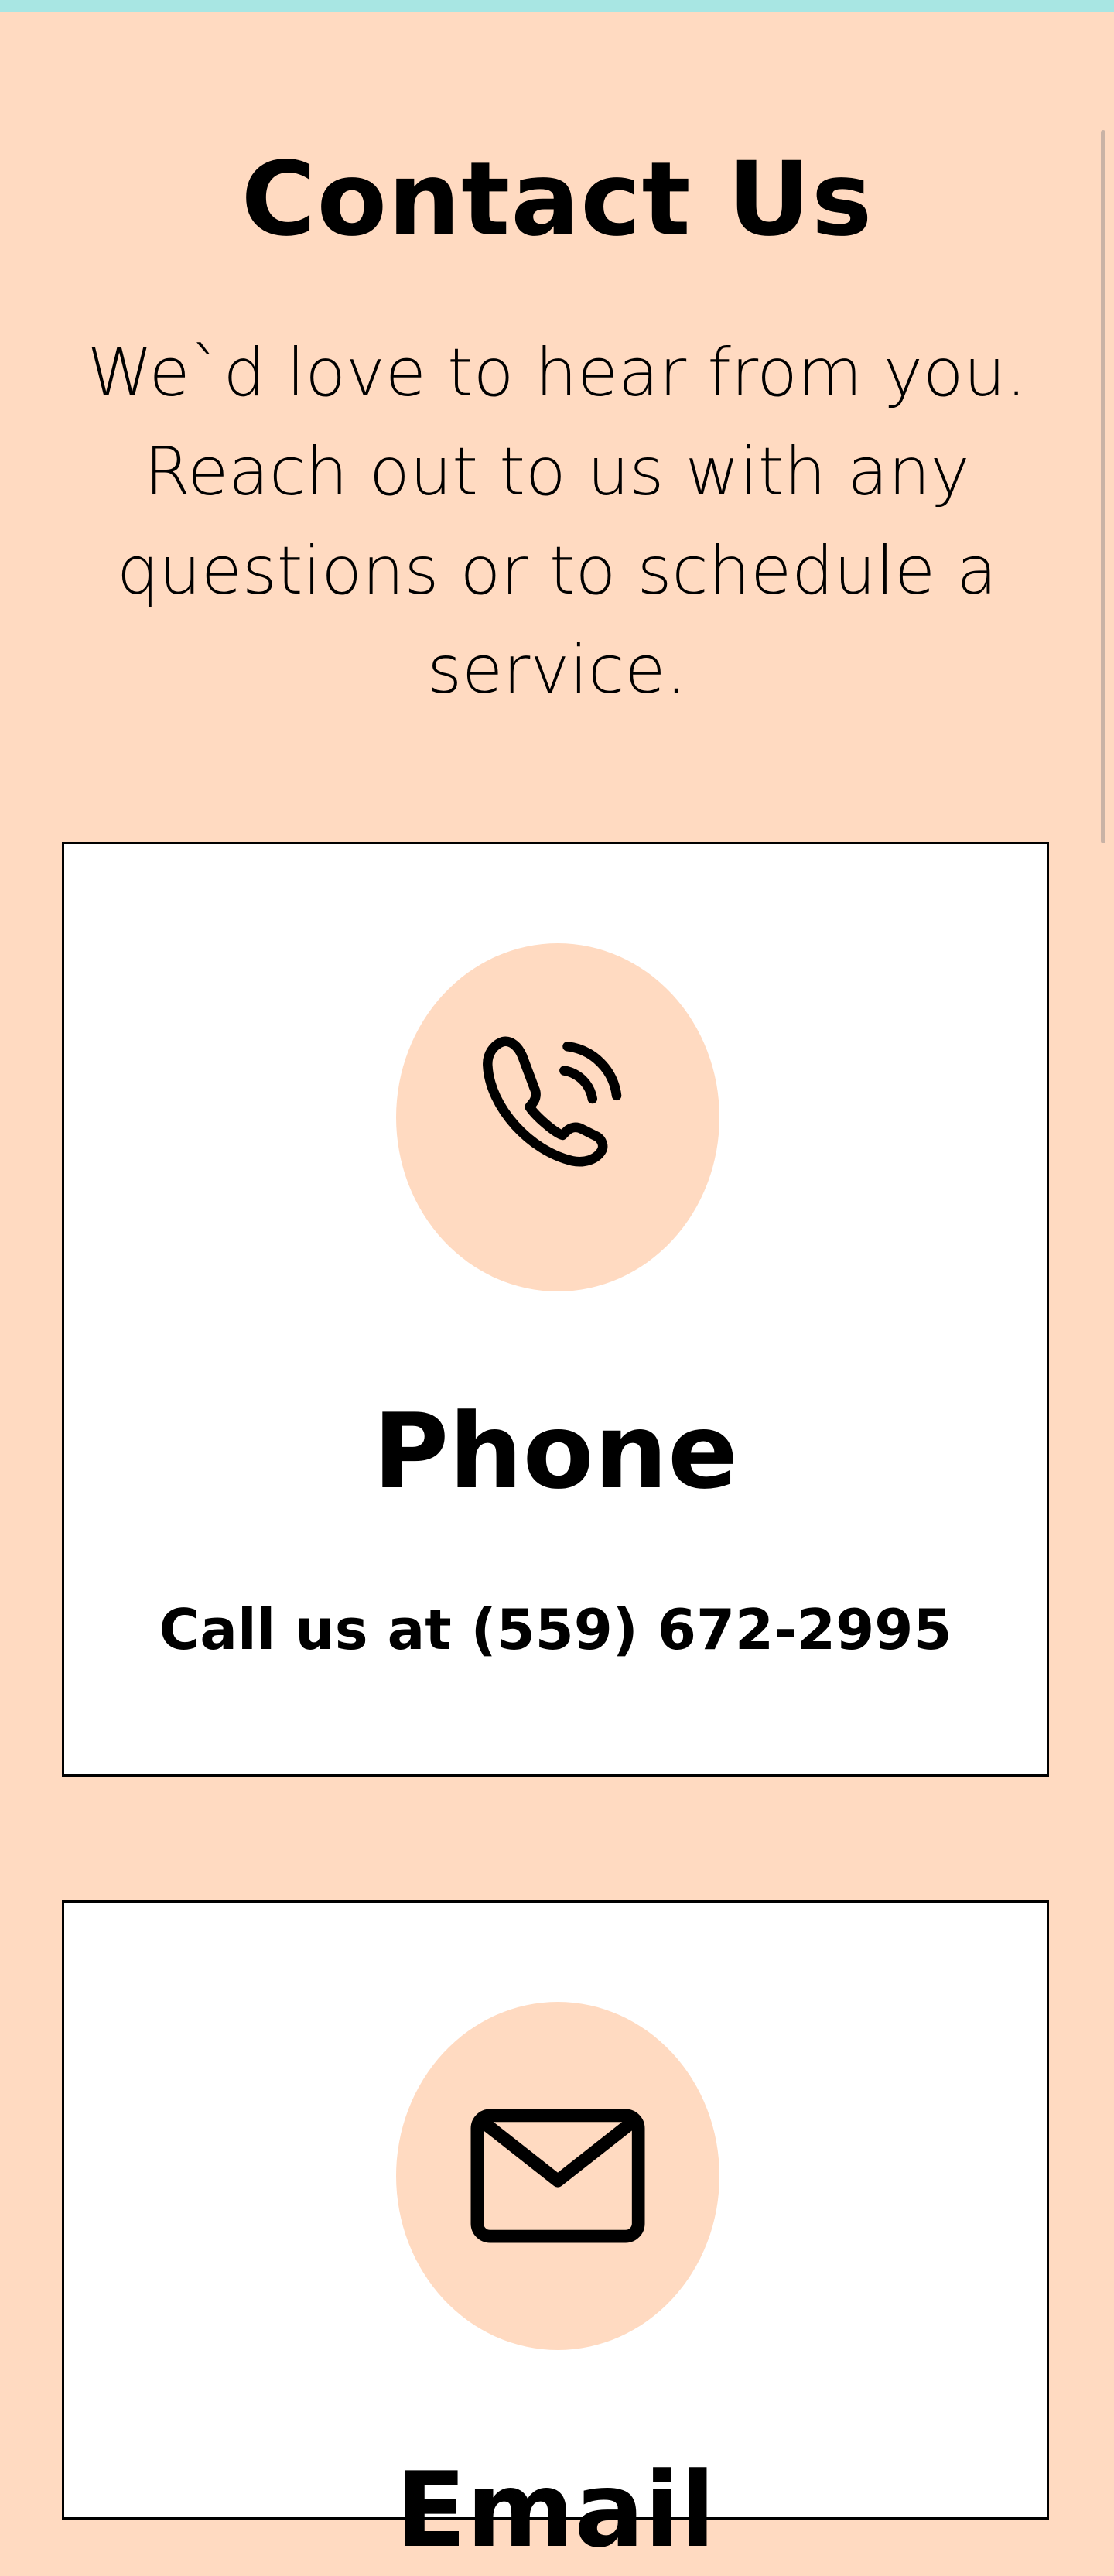  Describe the element at coordinates (555, 2511) in the screenshot. I see `email-card-heading: Email` at that location.